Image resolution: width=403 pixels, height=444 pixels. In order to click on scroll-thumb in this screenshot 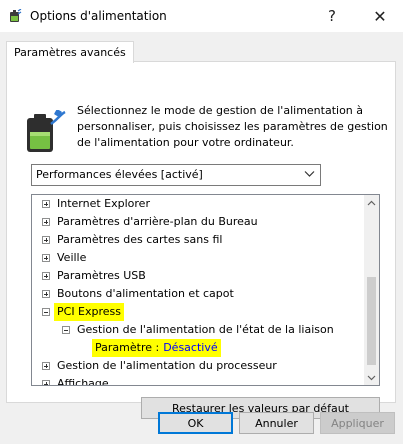, I will do `click(371, 321)`.